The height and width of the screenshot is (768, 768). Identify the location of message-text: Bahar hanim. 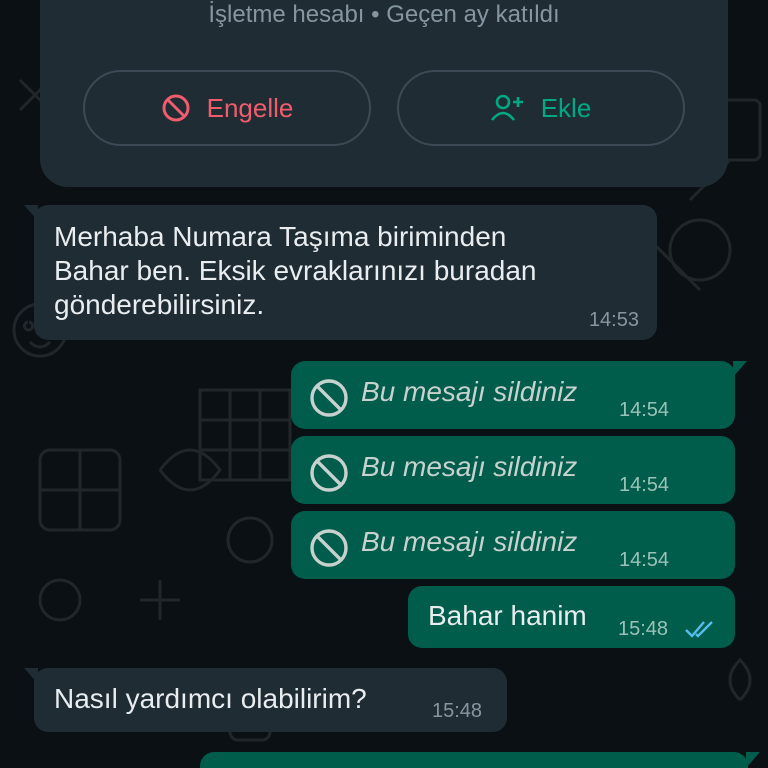
(507, 615).